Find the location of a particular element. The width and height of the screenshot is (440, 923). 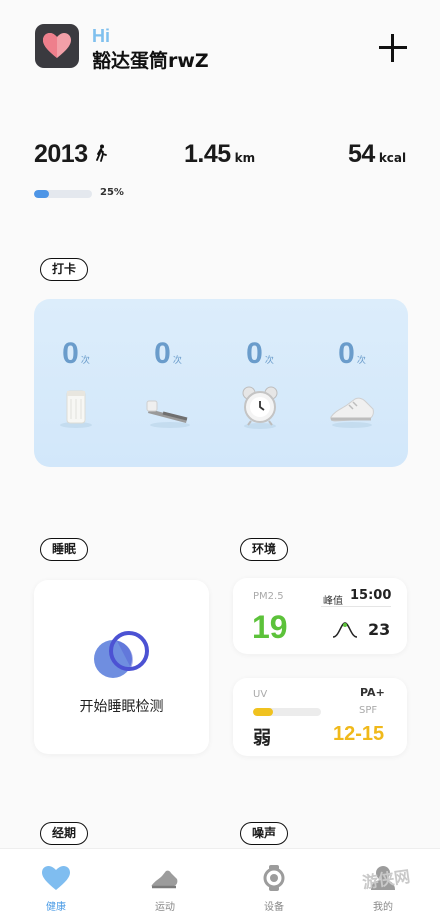

environment-card: PM2.5 19 峰值 15:00 23 is located at coordinates (320, 616).